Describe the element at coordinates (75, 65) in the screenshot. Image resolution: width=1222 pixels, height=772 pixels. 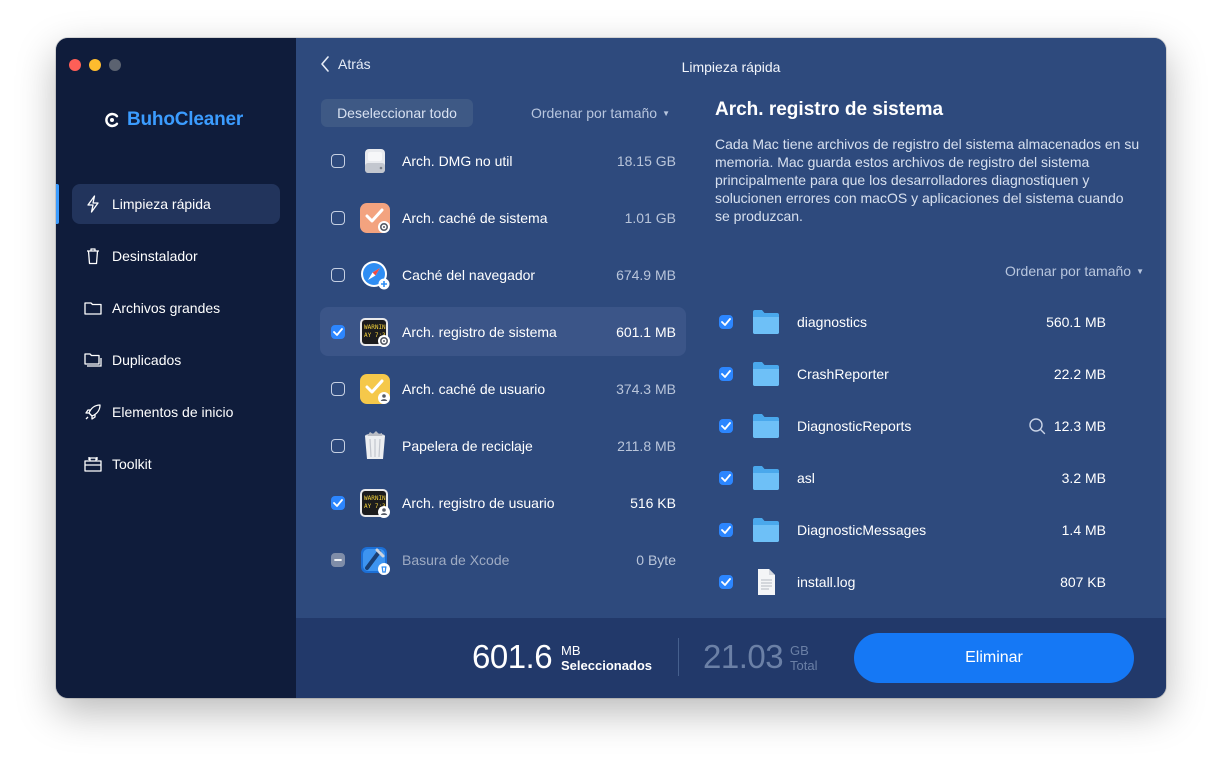
I see `close-window-button` at that location.